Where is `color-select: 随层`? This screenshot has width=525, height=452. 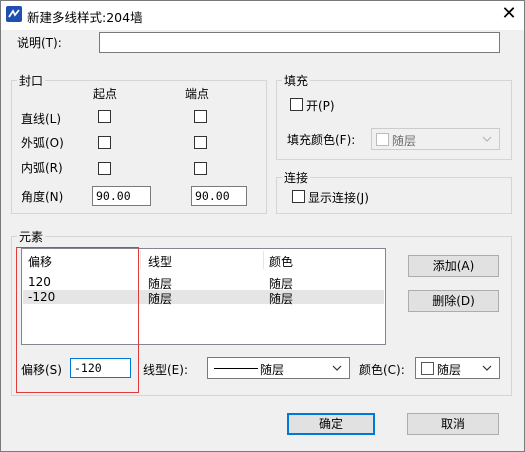
color-select: 随层 is located at coordinates (457, 368).